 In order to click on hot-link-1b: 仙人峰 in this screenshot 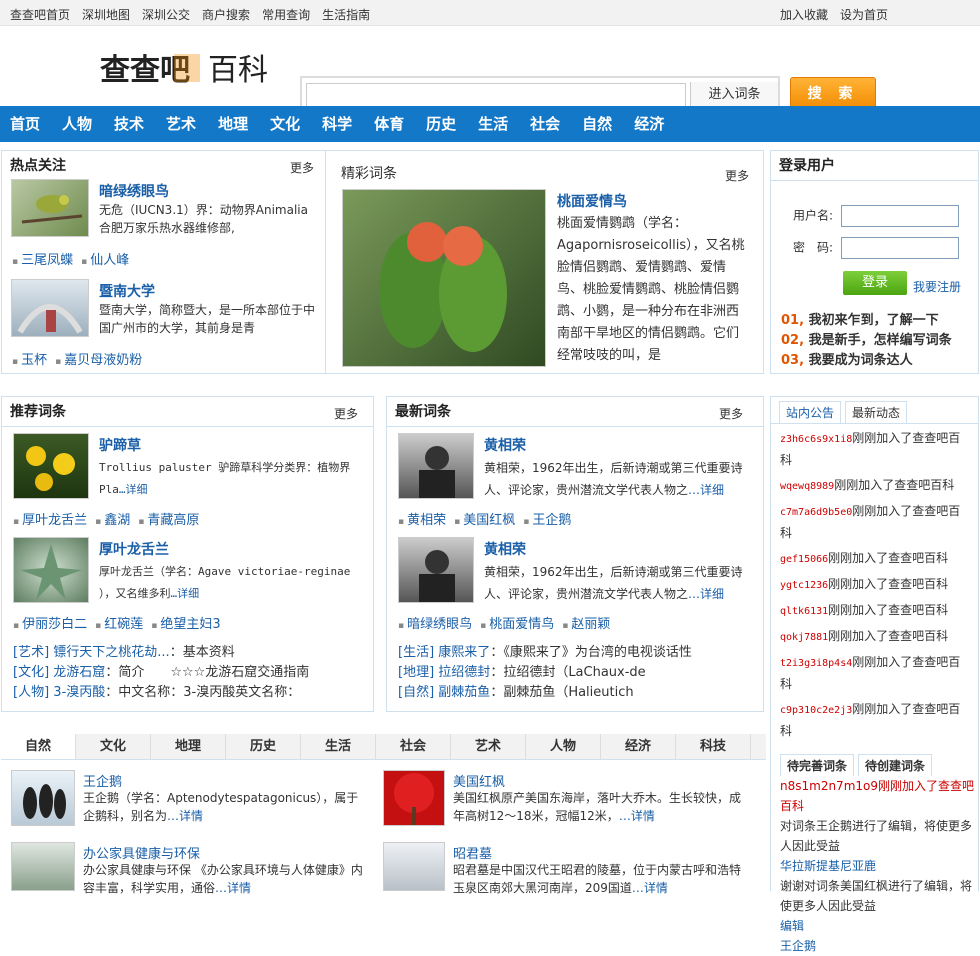, I will do `click(105, 258)`.